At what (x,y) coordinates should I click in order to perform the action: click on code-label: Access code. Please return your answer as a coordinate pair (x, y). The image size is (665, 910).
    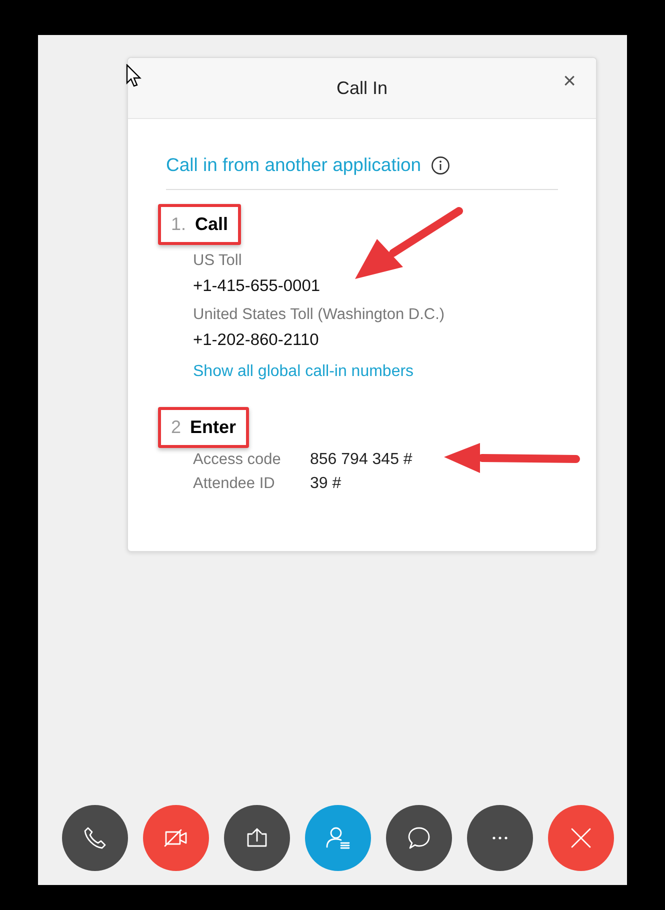
    Looking at the image, I should click on (237, 460).